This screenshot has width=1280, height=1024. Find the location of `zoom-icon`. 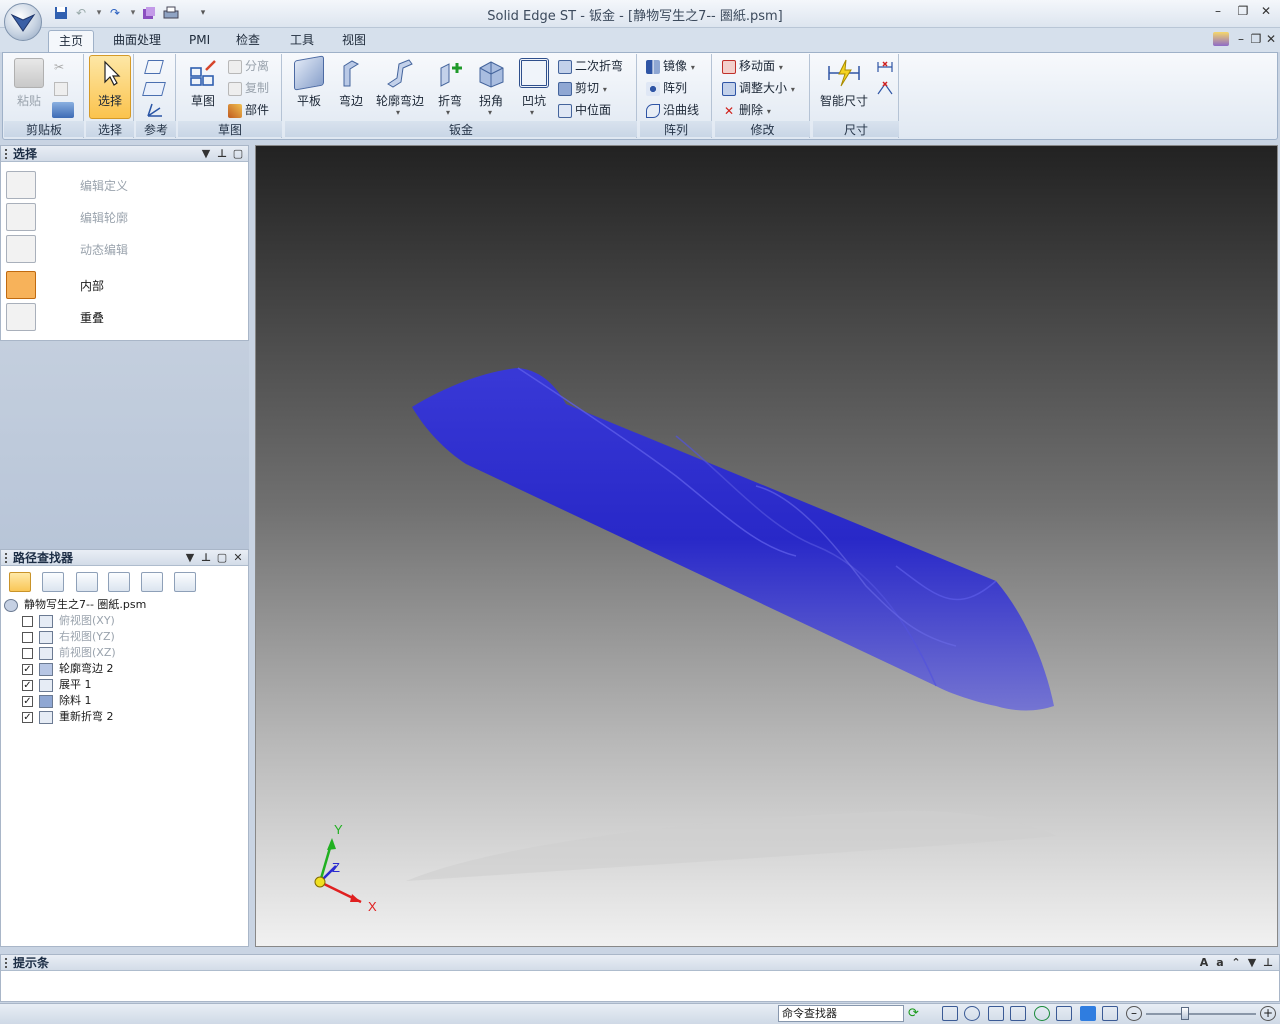

zoom-icon is located at coordinates (972, 1013).